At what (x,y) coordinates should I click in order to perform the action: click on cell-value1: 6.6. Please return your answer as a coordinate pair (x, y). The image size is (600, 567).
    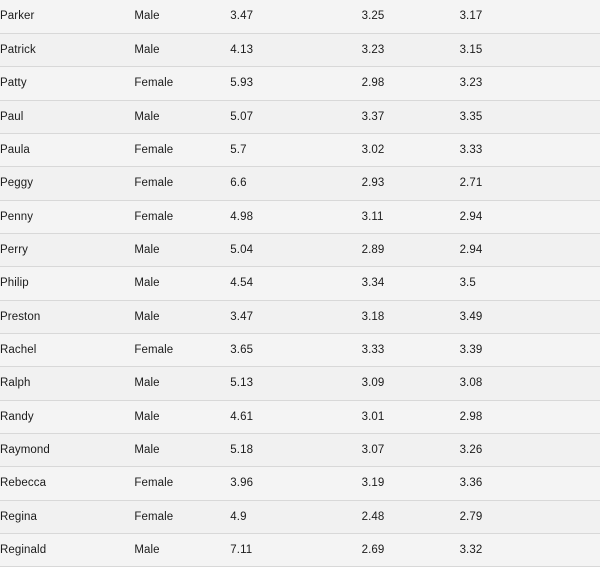
    Looking at the image, I should click on (238, 183).